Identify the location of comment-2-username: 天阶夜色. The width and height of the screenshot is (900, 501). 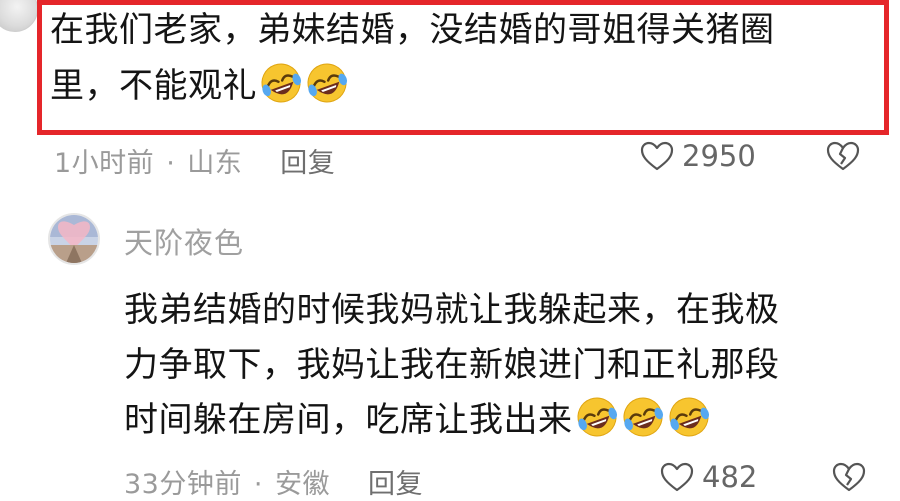
(184, 241).